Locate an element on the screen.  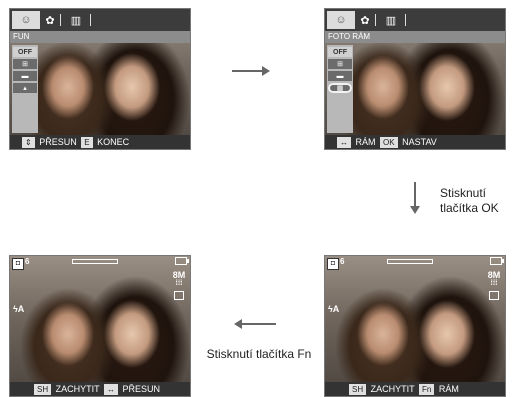
fn-key: Fn is located at coordinates (427, 389).